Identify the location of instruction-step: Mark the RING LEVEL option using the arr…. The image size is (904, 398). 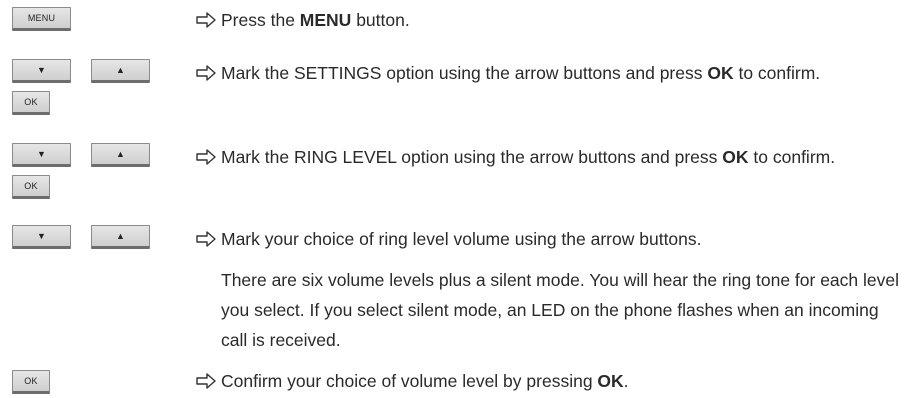
(546, 157).